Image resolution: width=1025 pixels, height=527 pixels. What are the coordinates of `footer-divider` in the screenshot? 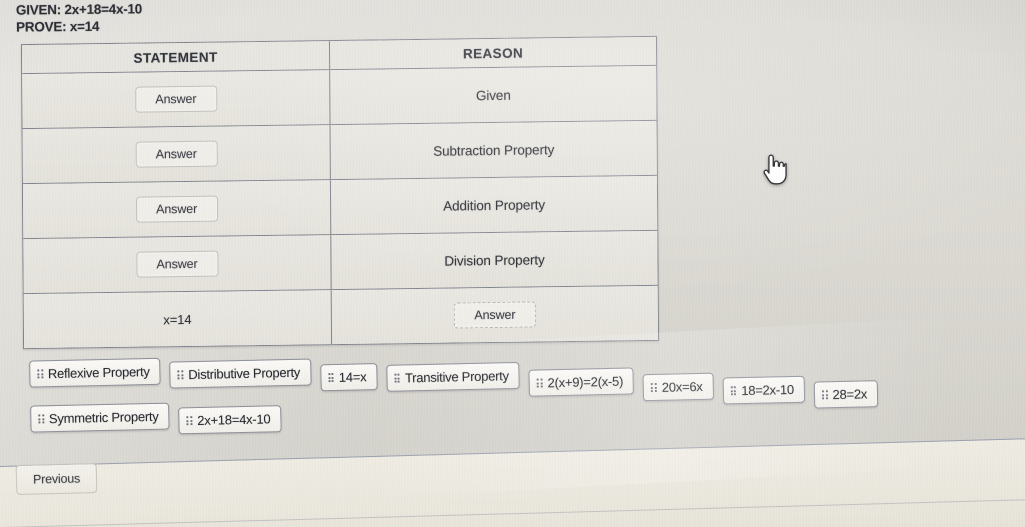 It's located at (512, 512).